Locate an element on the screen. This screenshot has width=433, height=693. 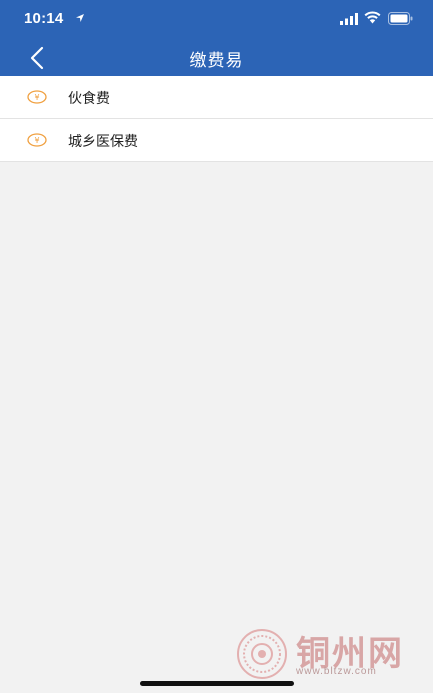
home-indicator is located at coordinates (217, 683).